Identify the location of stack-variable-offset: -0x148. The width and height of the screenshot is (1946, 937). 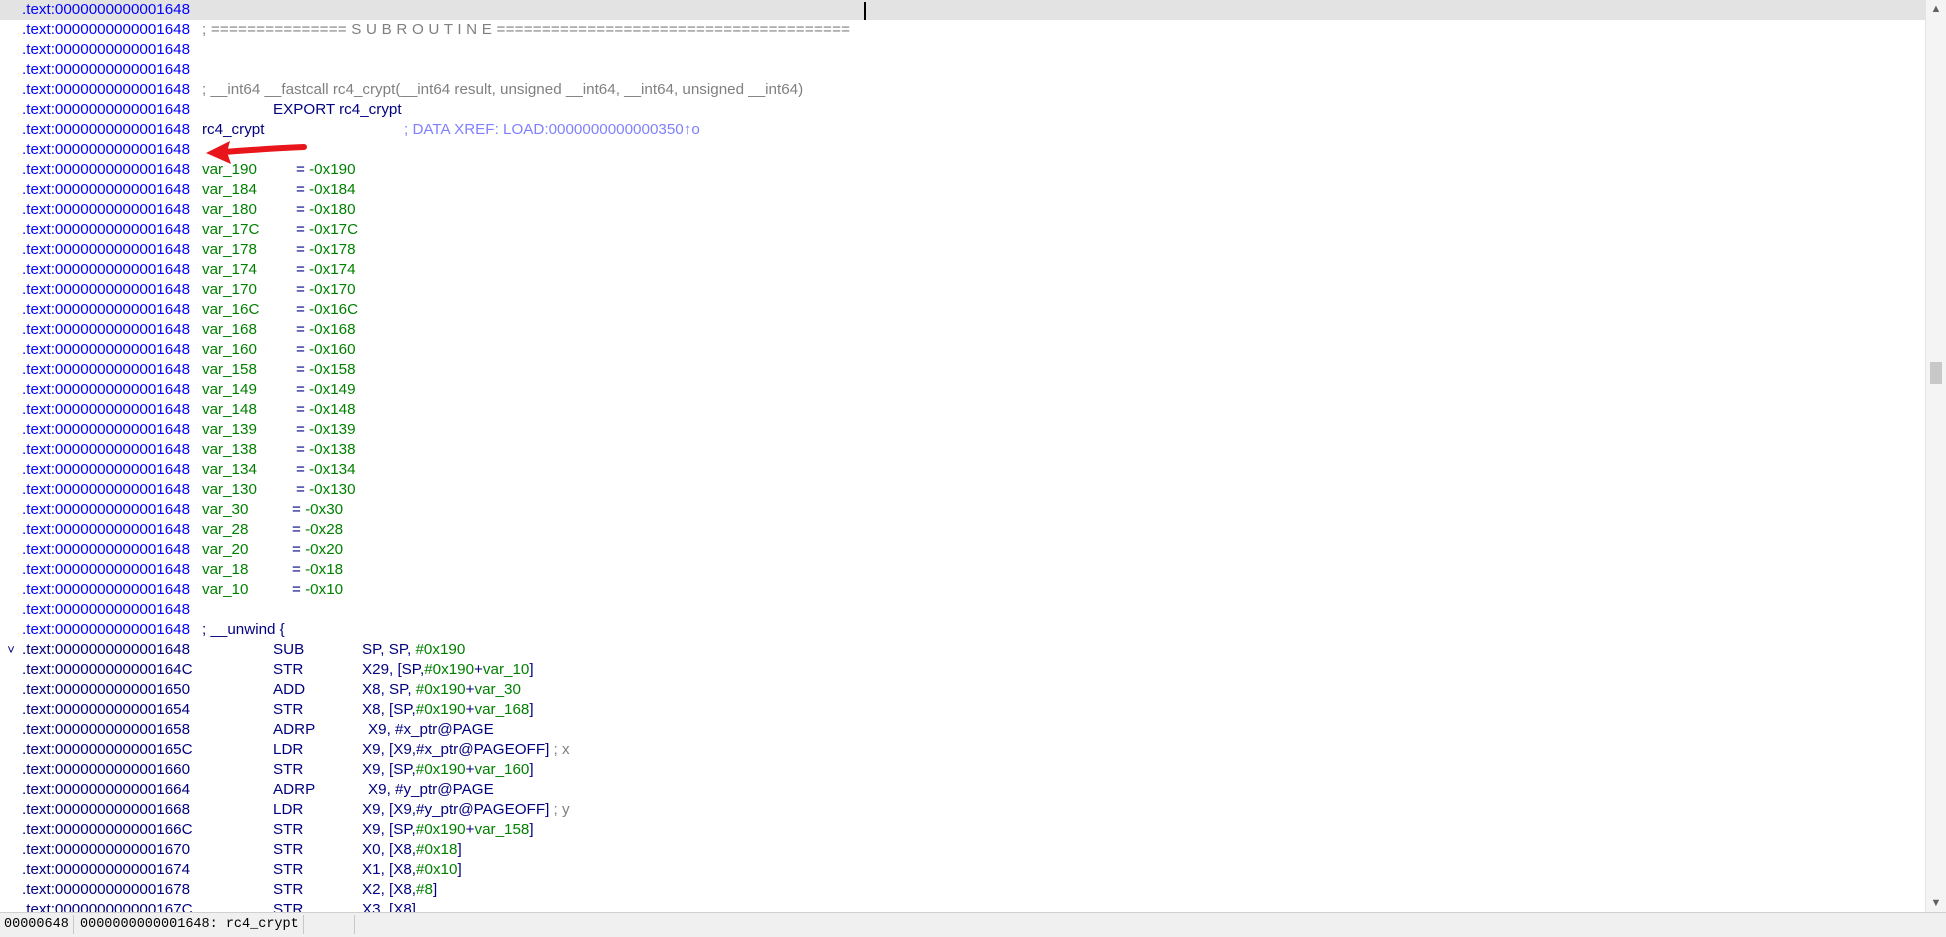
(332, 409).